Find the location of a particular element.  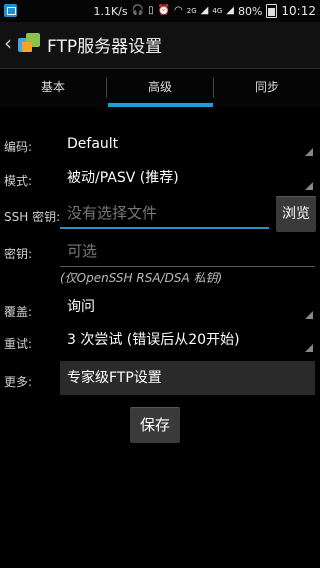

tab-bar: 基本 高级 同步 is located at coordinates (160, 88).